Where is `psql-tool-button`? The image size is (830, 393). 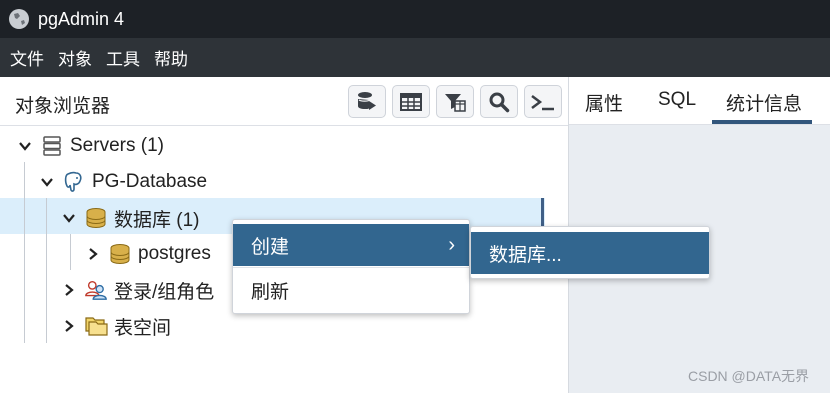 psql-tool-button is located at coordinates (543, 101).